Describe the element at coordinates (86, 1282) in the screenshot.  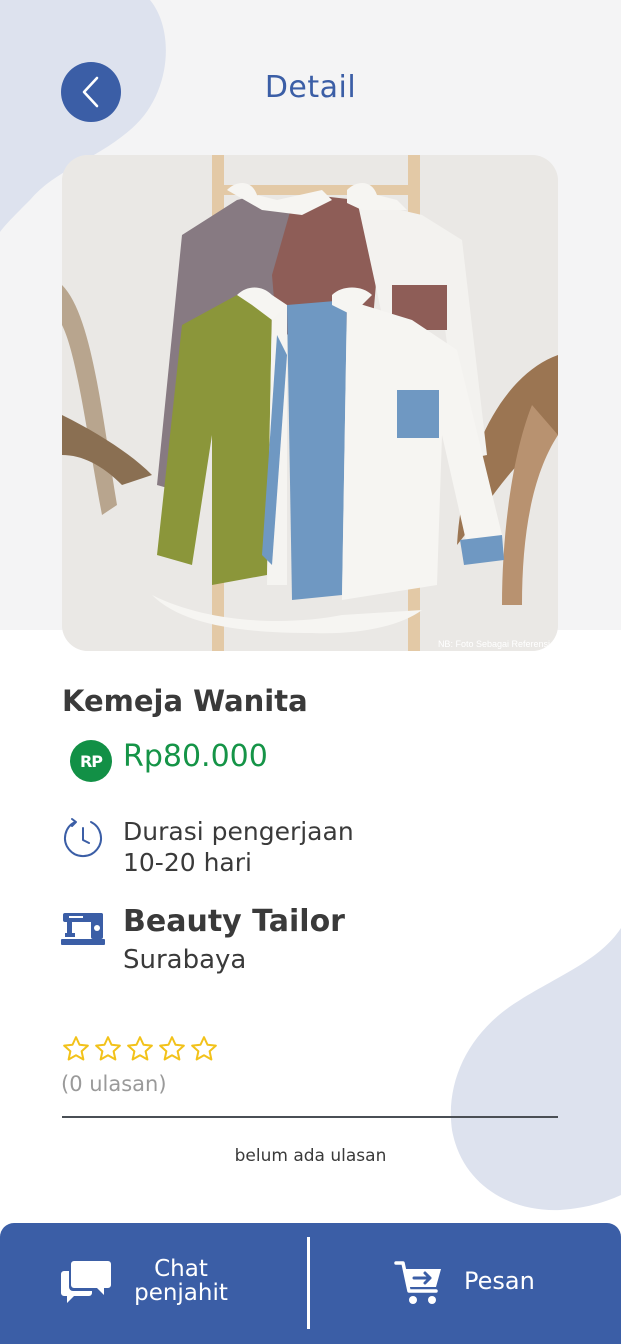
I see `chat-bubbles-icon` at that location.